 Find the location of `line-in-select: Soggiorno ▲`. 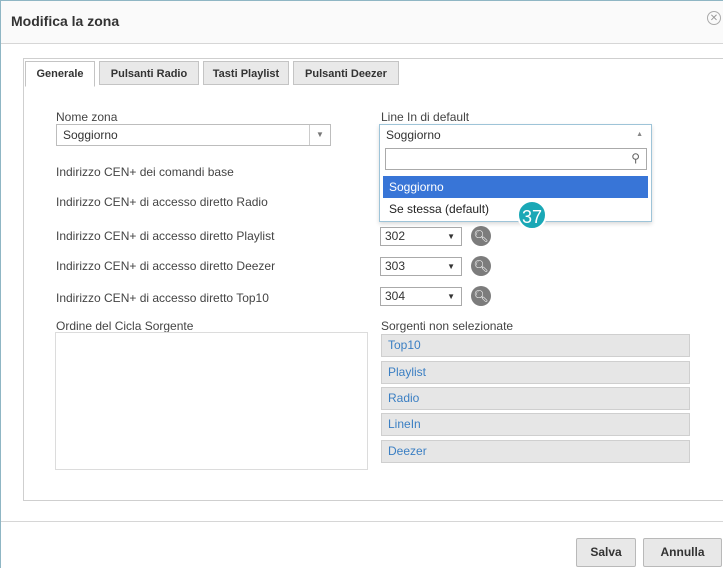

line-in-select: Soggiorno ▲ is located at coordinates (515, 136).